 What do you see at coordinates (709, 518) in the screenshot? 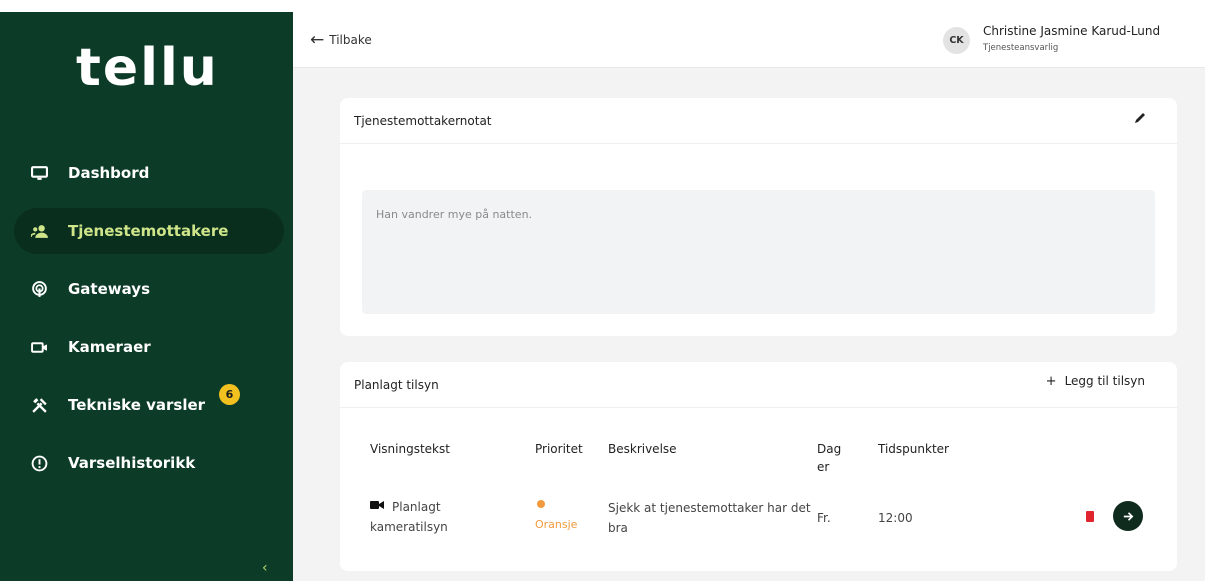
I see `row-description: Sjekk at tjenestemottaker har det bra` at bounding box center [709, 518].